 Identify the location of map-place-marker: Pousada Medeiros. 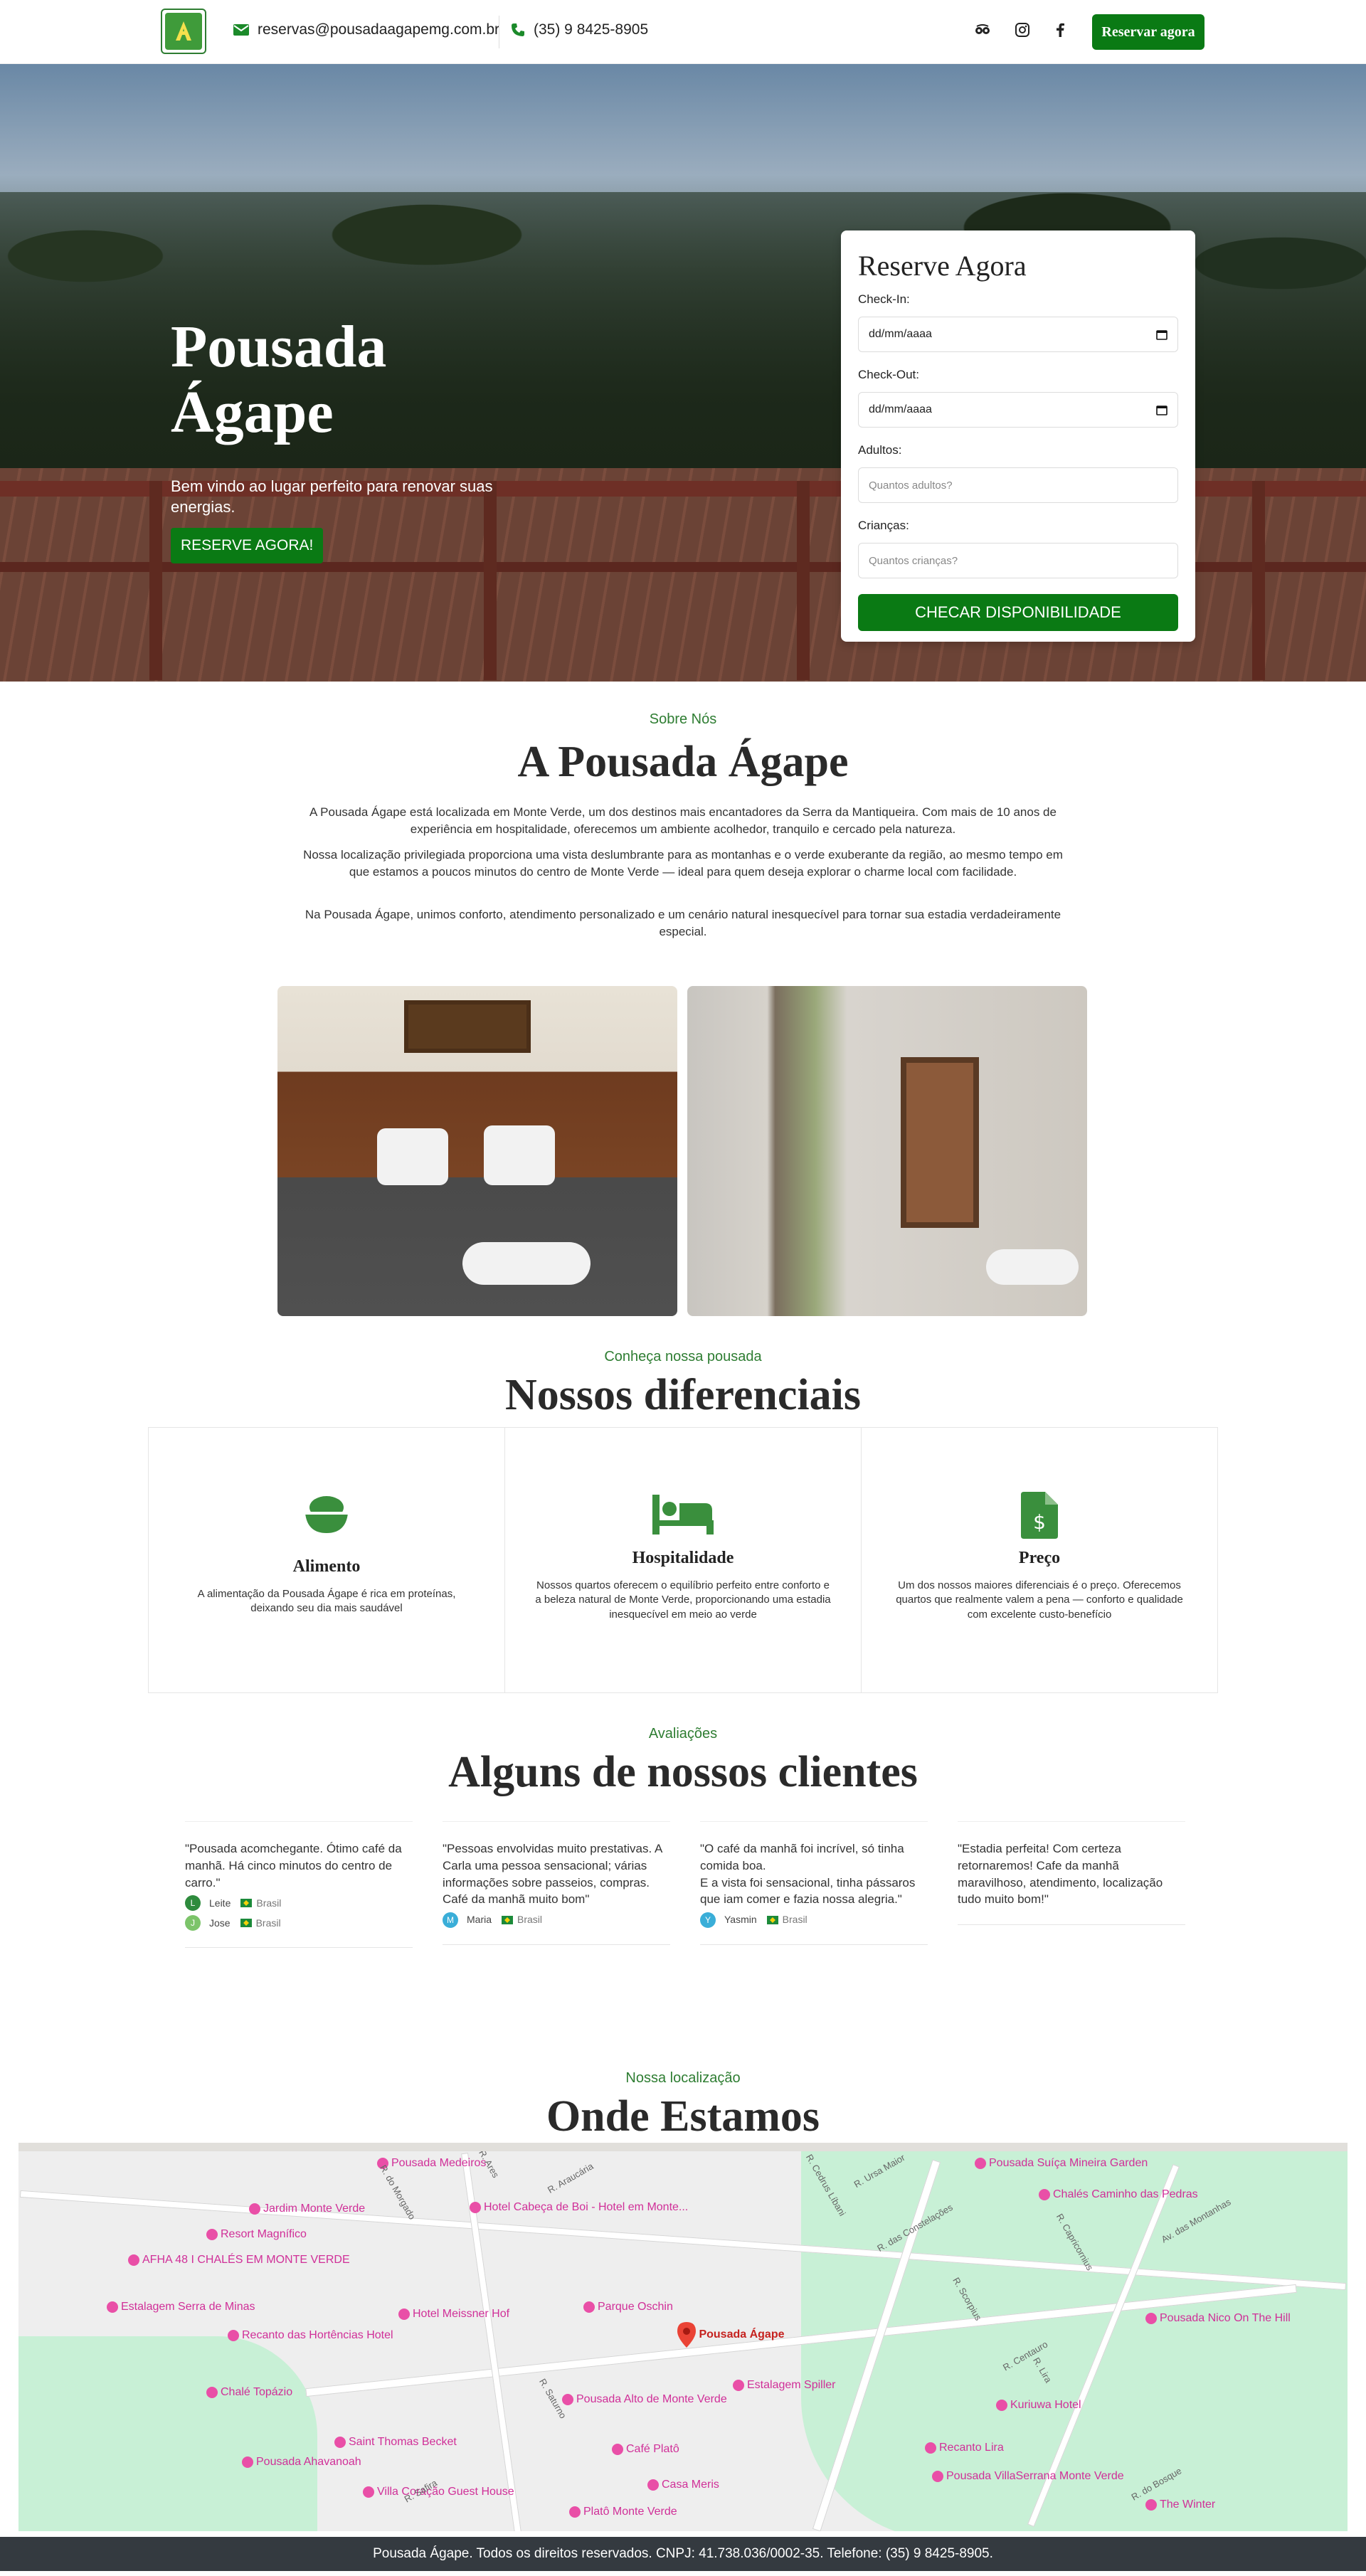
(430, 2163).